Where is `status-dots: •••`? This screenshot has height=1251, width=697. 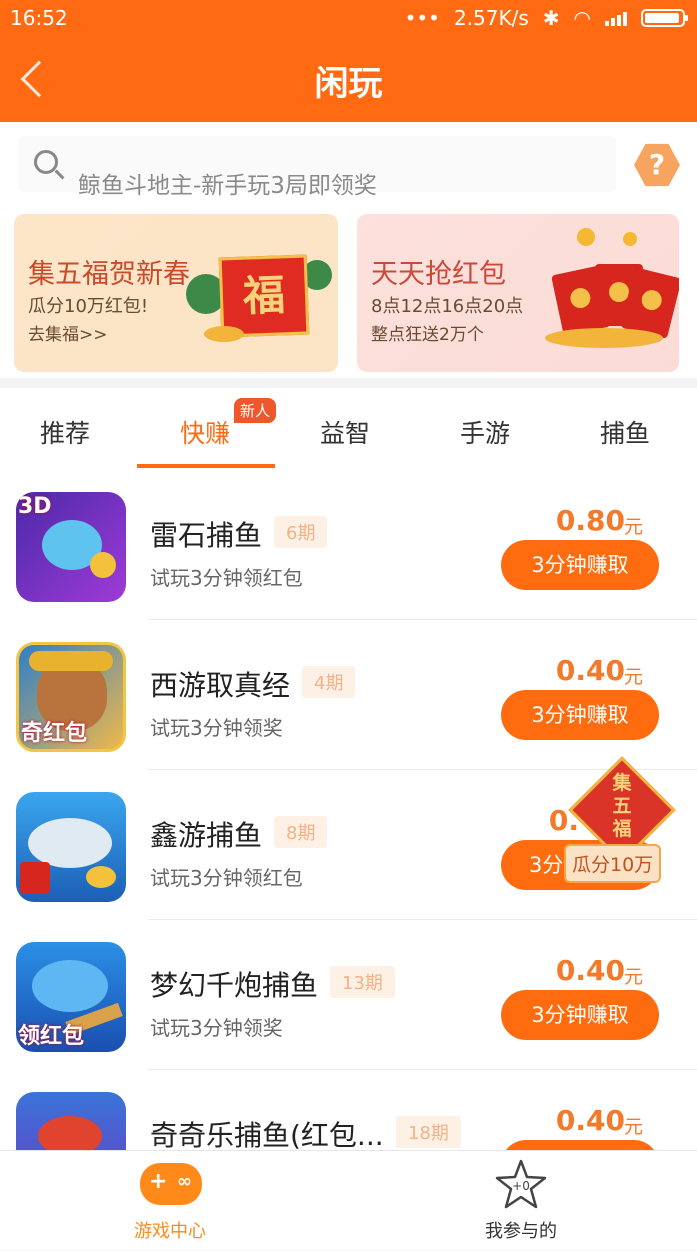
status-dots: ••• is located at coordinates (422, 18).